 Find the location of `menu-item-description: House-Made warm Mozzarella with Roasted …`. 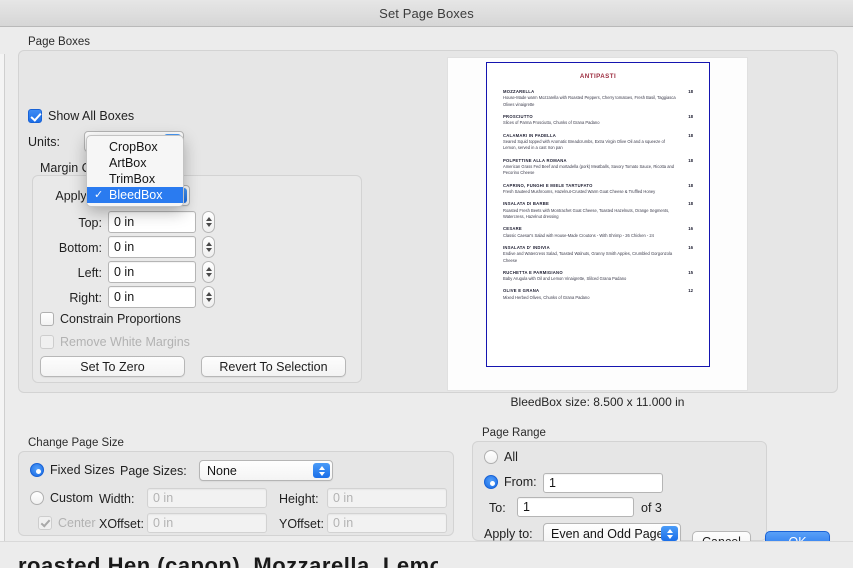

menu-item-description: House-Made warm Mozzarella with Roasted … is located at coordinates (589, 101).